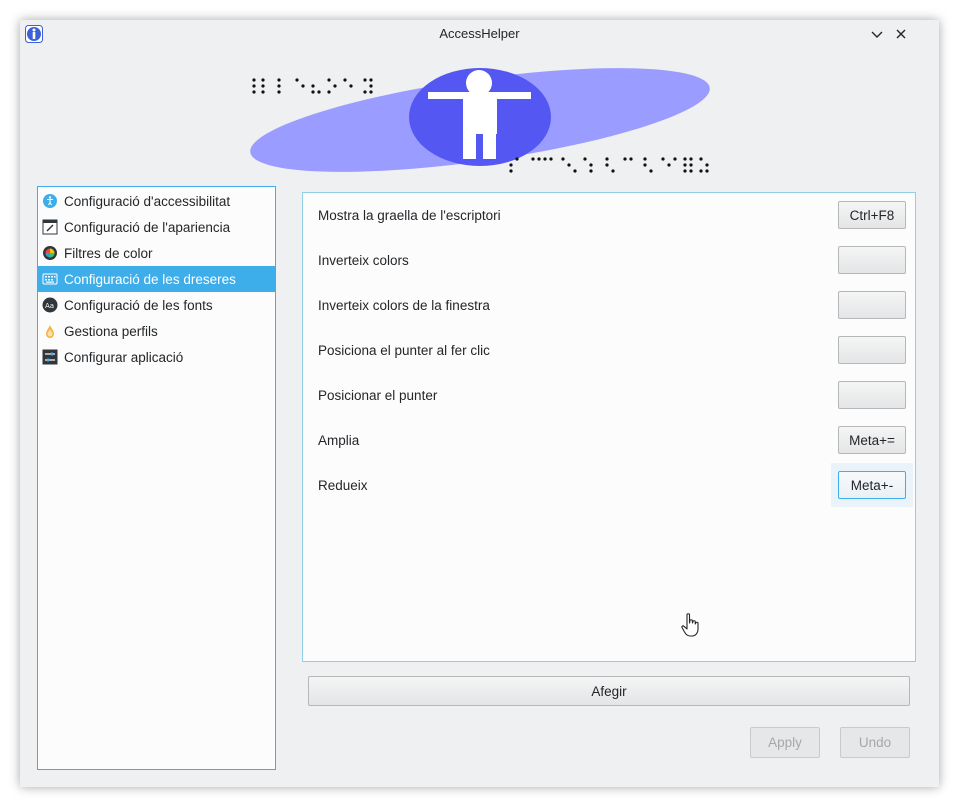  Describe the element at coordinates (108, 253) in the screenshot. I see `sidebar-item-label: Filtres de color` at that location.